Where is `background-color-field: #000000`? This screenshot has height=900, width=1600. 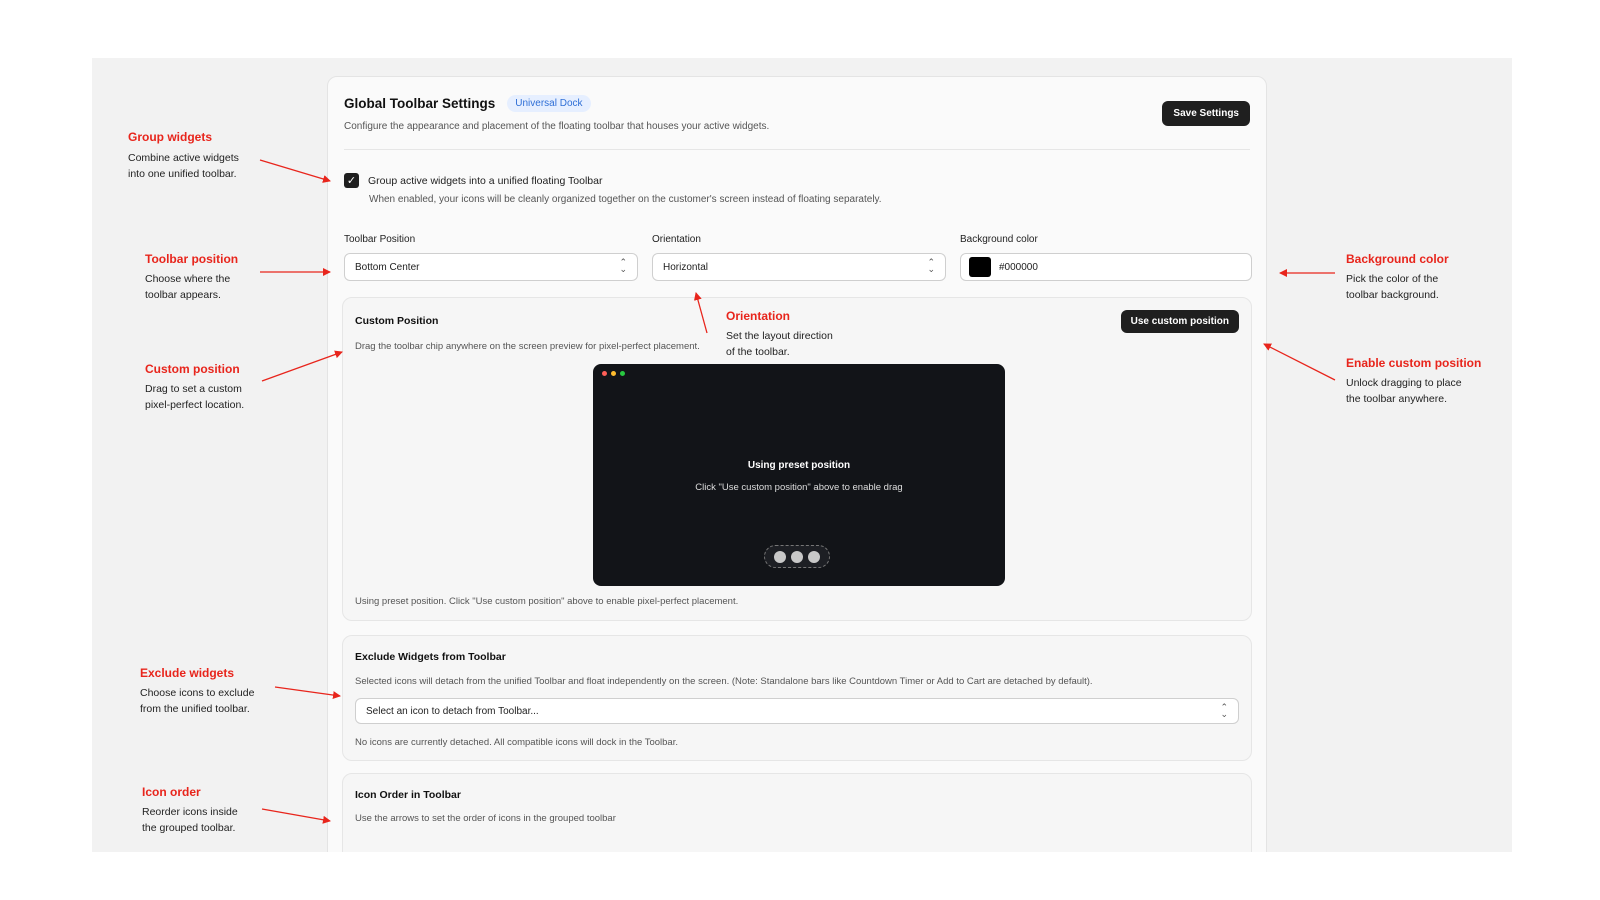
background-color-field: #000000 is located at coordinates (1106, 267).